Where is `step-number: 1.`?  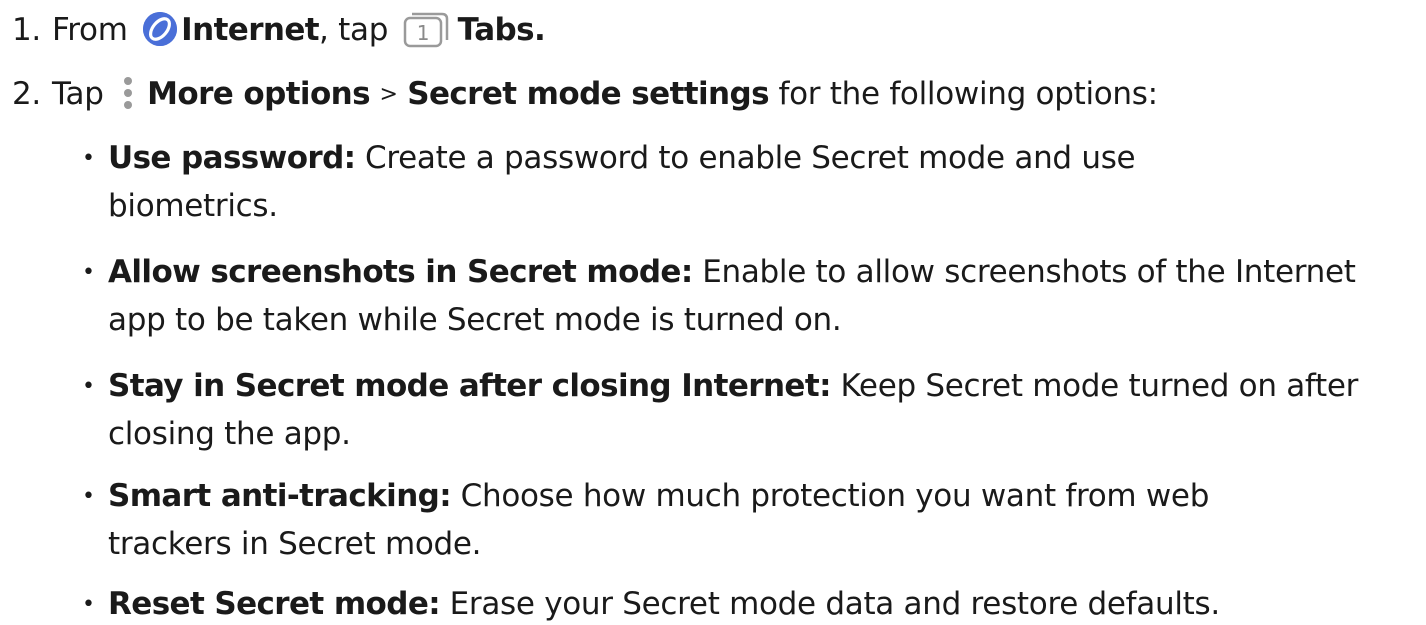 step-number: 1. is located at coordinates (26, 30).